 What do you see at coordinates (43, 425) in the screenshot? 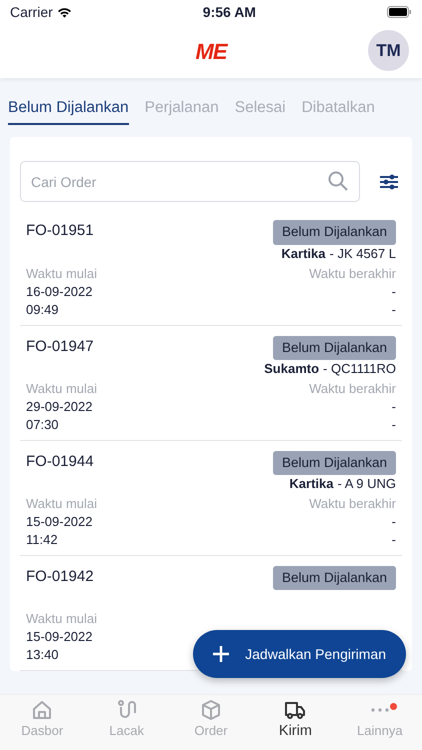
I see `start-time: 07:30` at bounding box center [43, 425].